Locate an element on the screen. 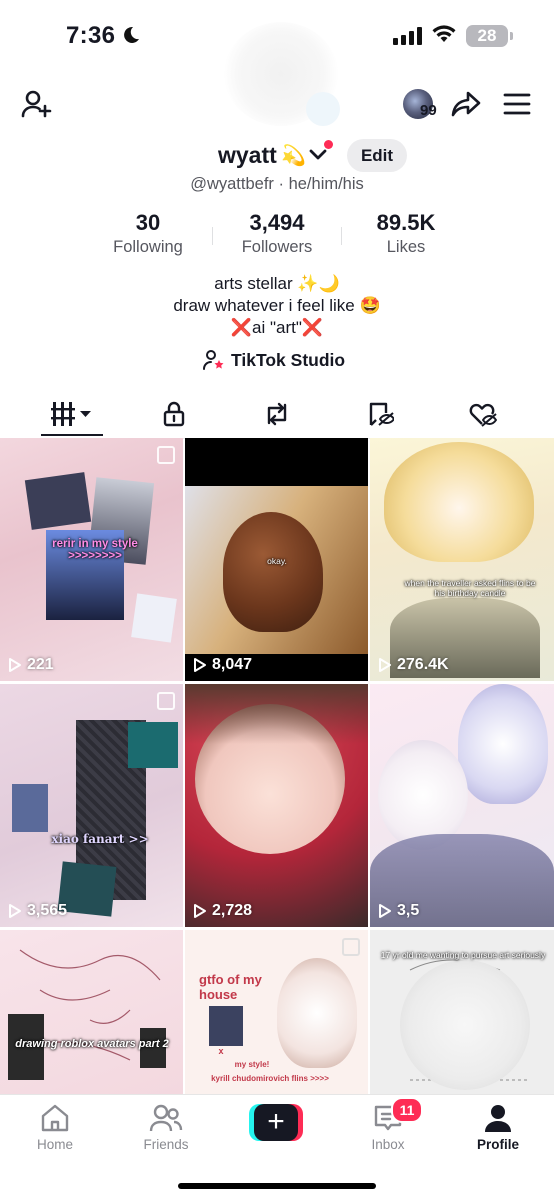  status-time: 7:36 is located at coordinates (91, 35).